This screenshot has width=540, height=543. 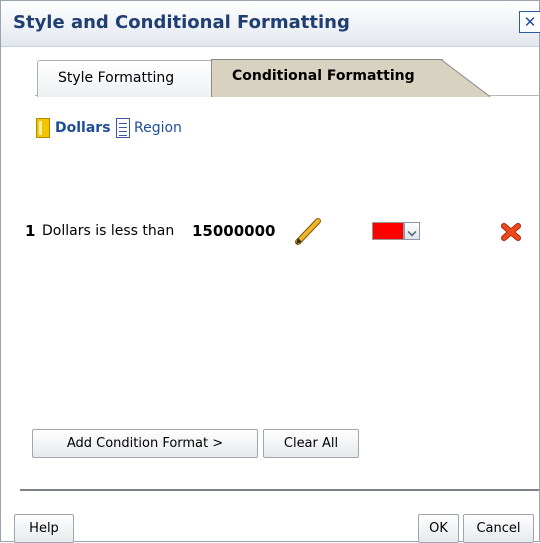 I want to click on column-link-region: Region, so click(x=158, y=128).